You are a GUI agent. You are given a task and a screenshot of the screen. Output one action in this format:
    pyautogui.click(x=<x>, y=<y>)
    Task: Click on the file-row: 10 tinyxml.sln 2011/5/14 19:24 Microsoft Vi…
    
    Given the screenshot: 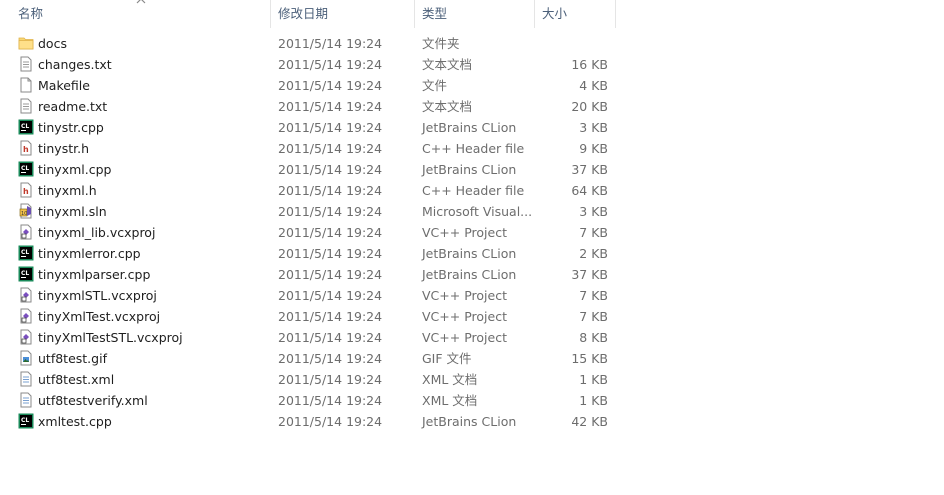 What is the action you would take?
    pyautogui.click(x=308, y=211)
    